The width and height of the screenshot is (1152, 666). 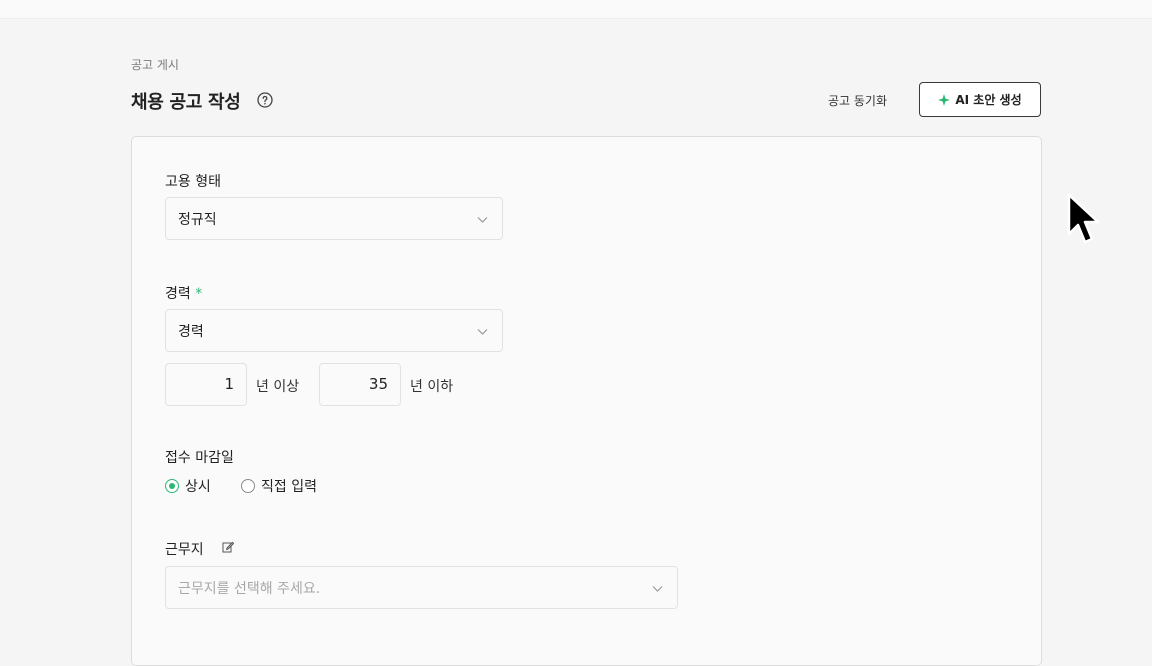 What do you see at coordinates (228, 547) in the screenshot?
I see `edit-icon` at bounding box center [228, 547].